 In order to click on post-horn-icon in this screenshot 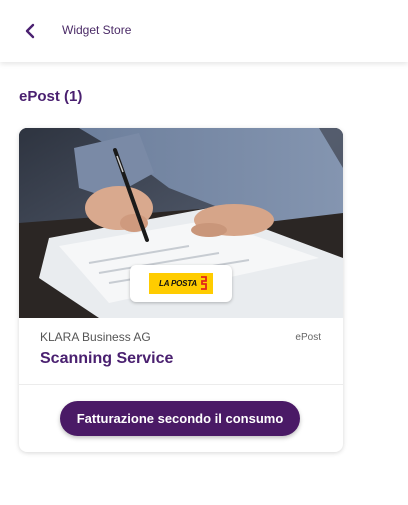, I will do `click(204, 283)`.